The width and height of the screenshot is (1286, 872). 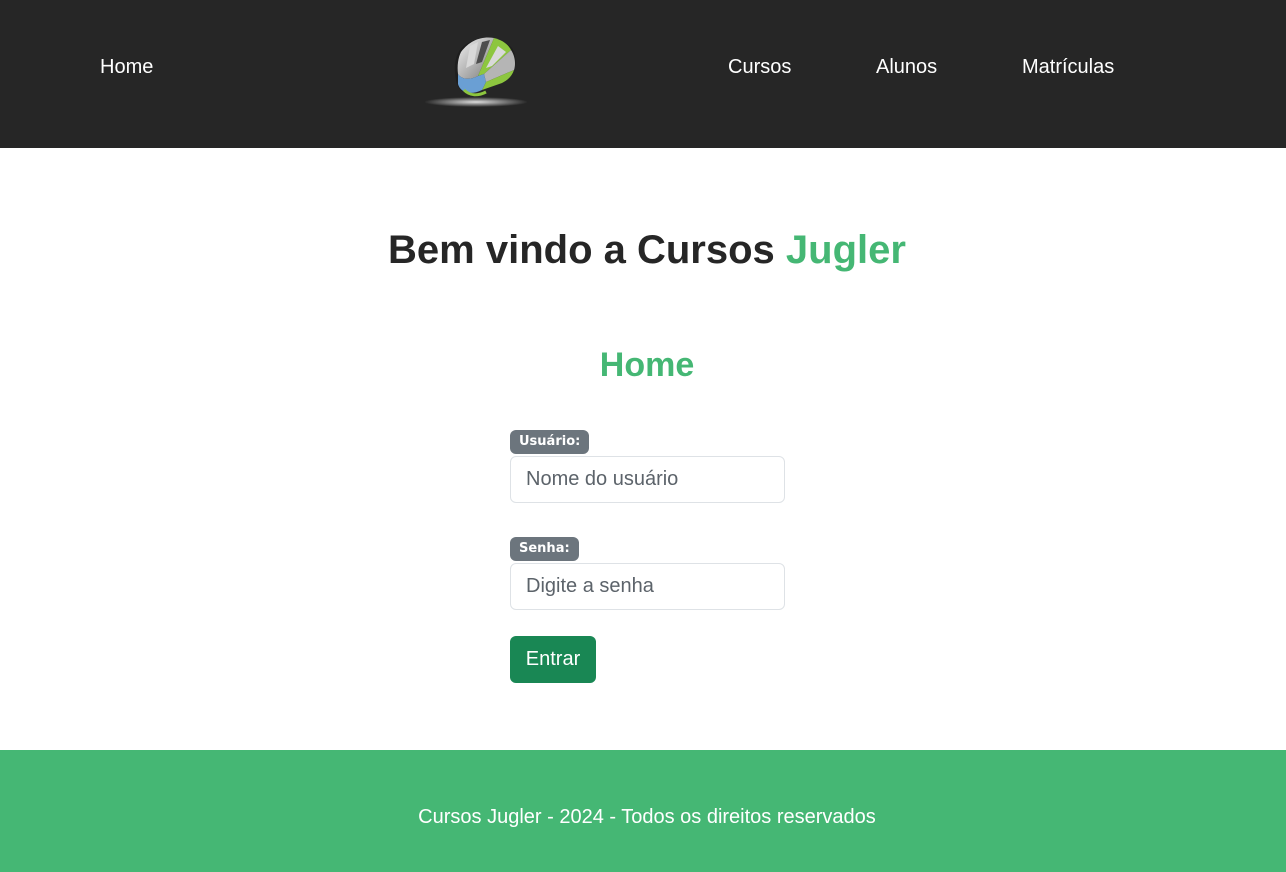 I want to click on password-input, so click(x=647, y=586).